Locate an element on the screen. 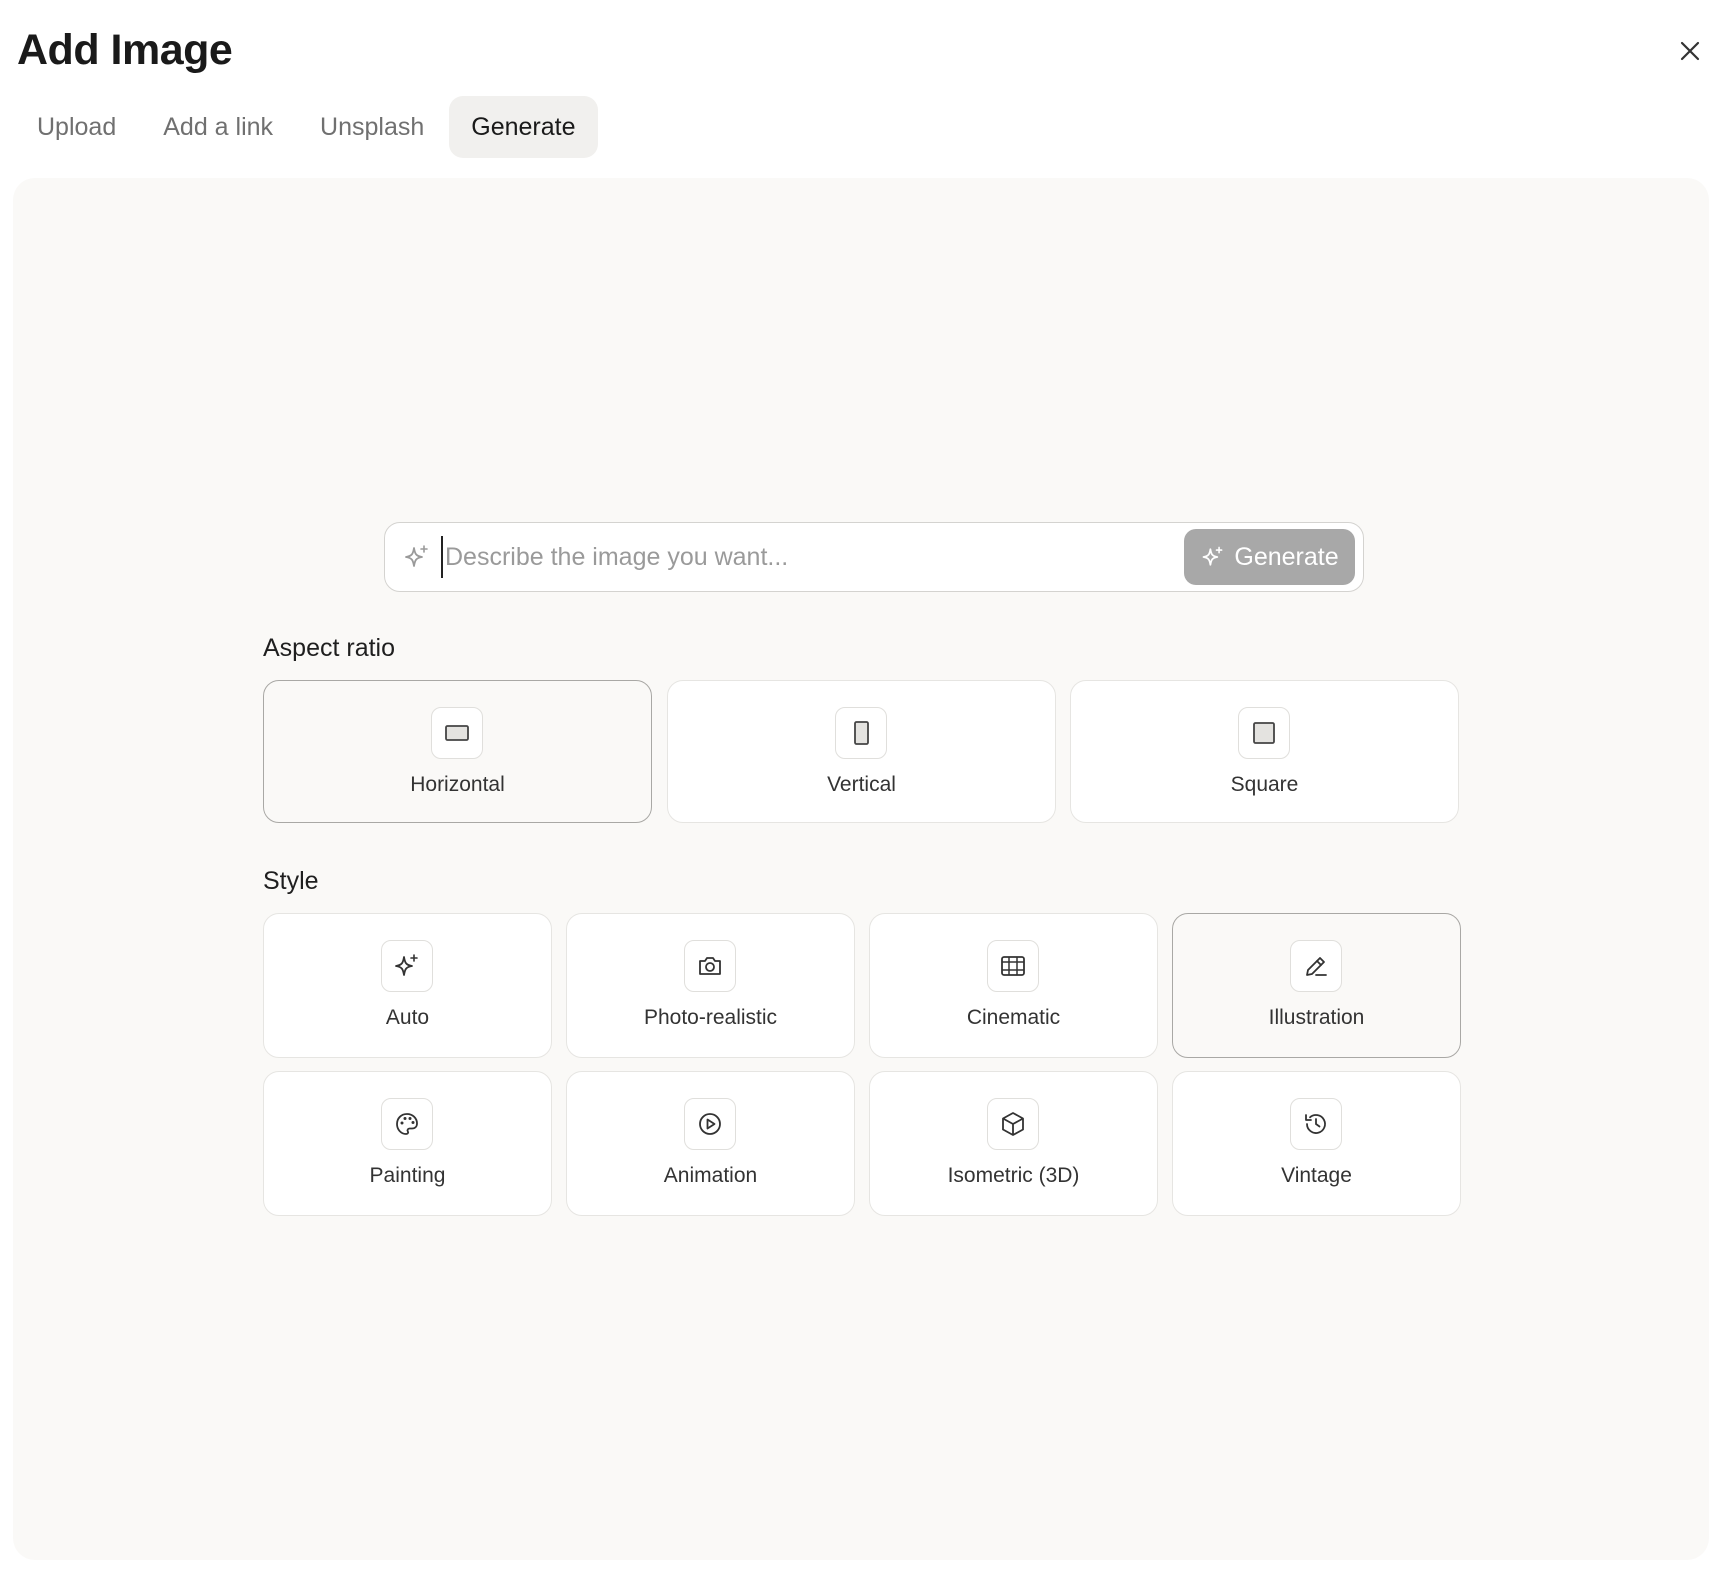 Image resolution: width=1732 pixels, height=1580 pixels. square-icon is located at coordinates (1263, 733).